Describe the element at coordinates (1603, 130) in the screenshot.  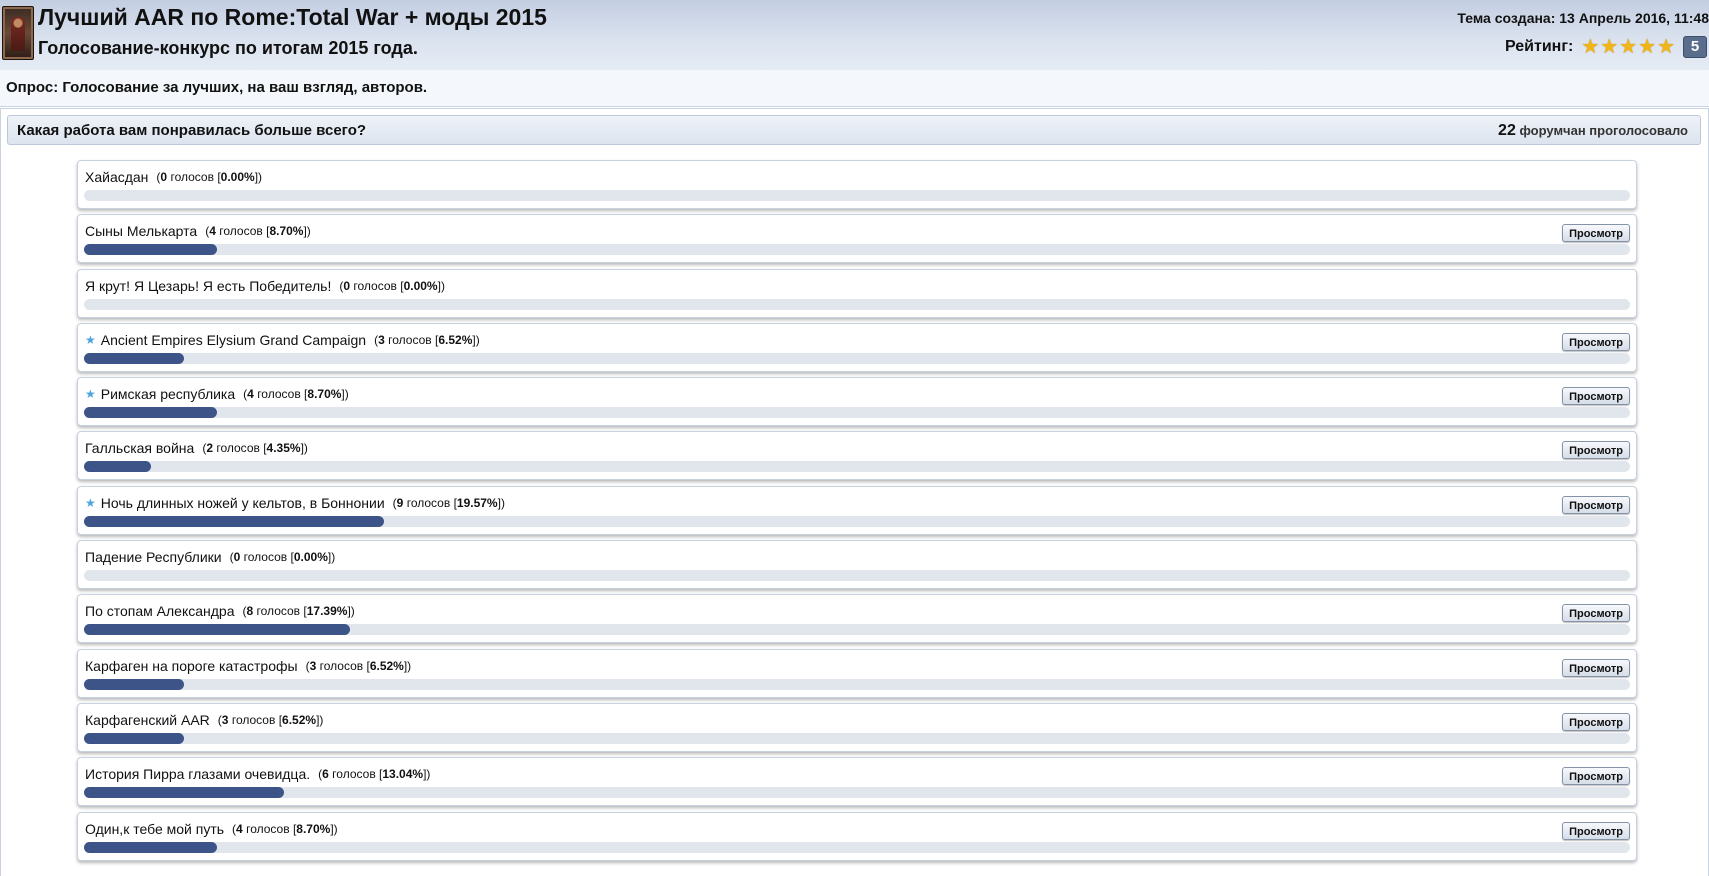
I see `voters-label: форумчан проголосовало` at that location.